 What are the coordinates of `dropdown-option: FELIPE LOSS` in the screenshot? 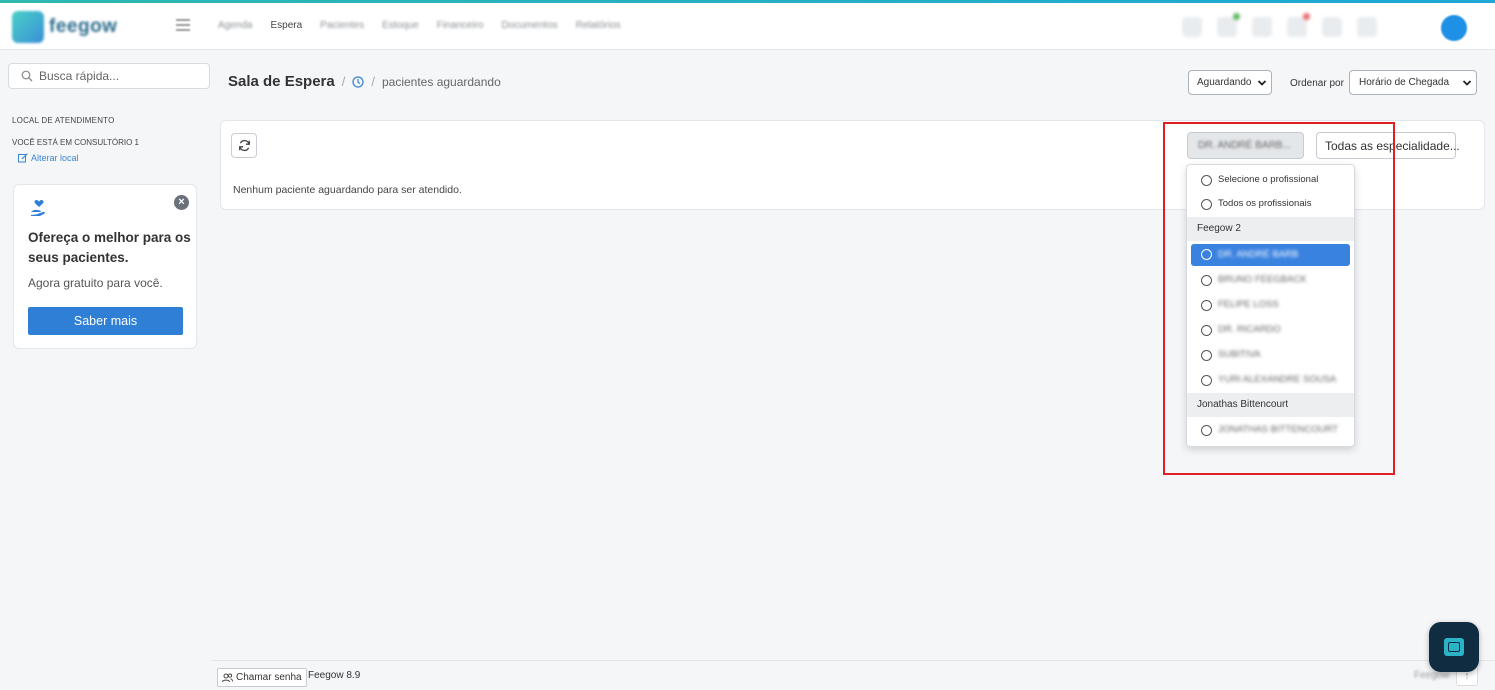 It's located at (1270, 306).